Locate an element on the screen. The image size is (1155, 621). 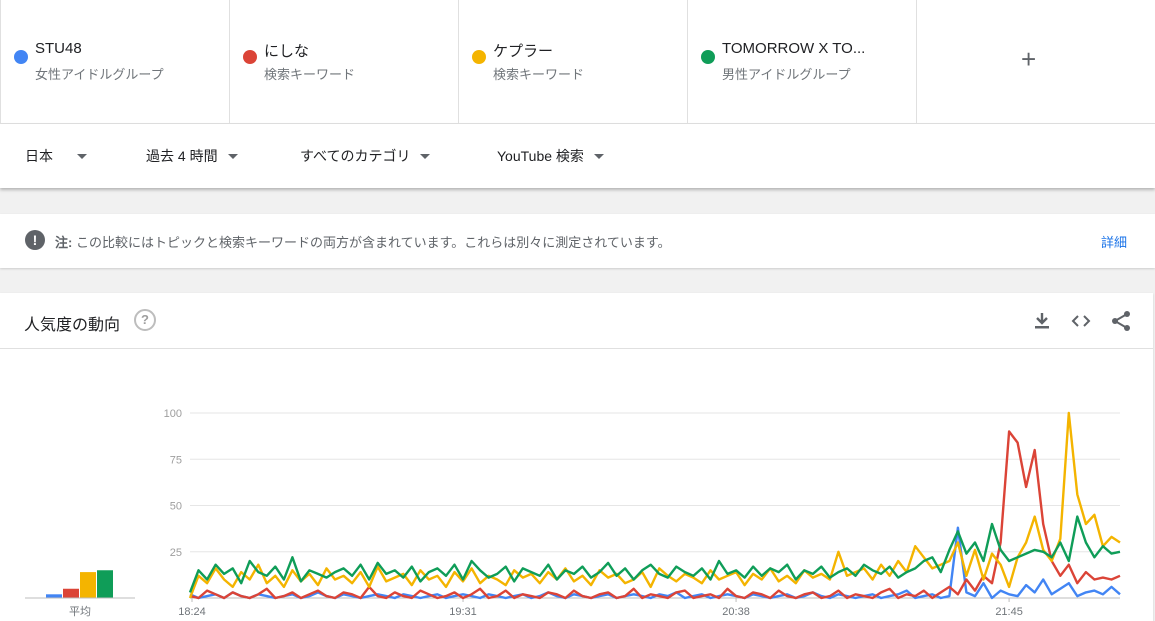
add-term-button: + is located at coordinates (1036, 62).